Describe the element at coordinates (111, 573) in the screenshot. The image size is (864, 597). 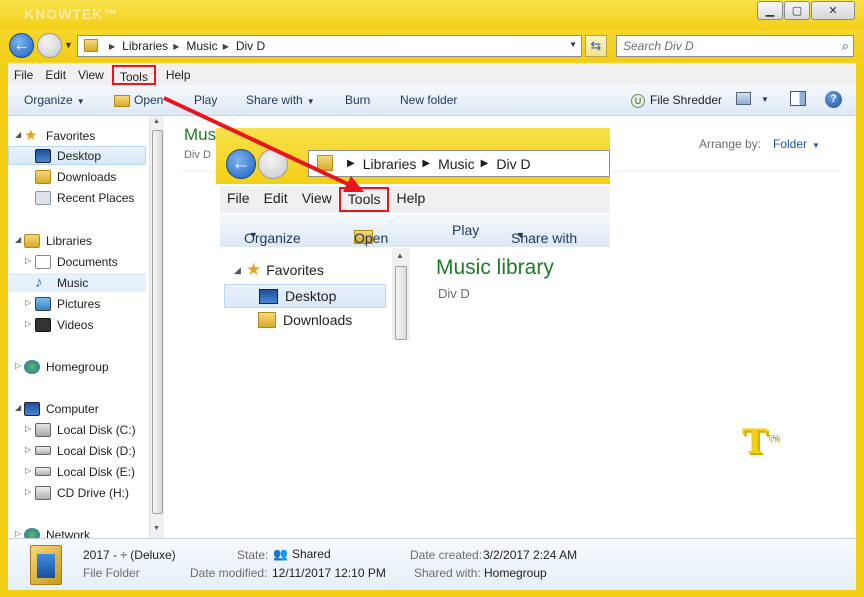
I see `item-type: File Folder` at that location.